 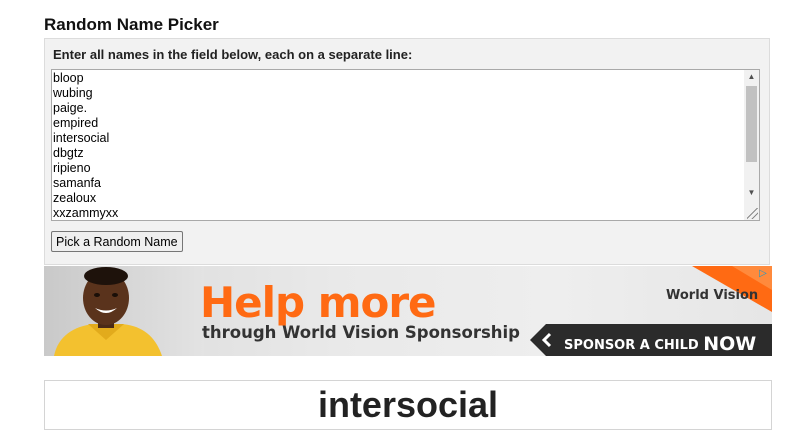 I want to click on textarea-scrollbar: ▲ ▼, so click(x=751, y=145).